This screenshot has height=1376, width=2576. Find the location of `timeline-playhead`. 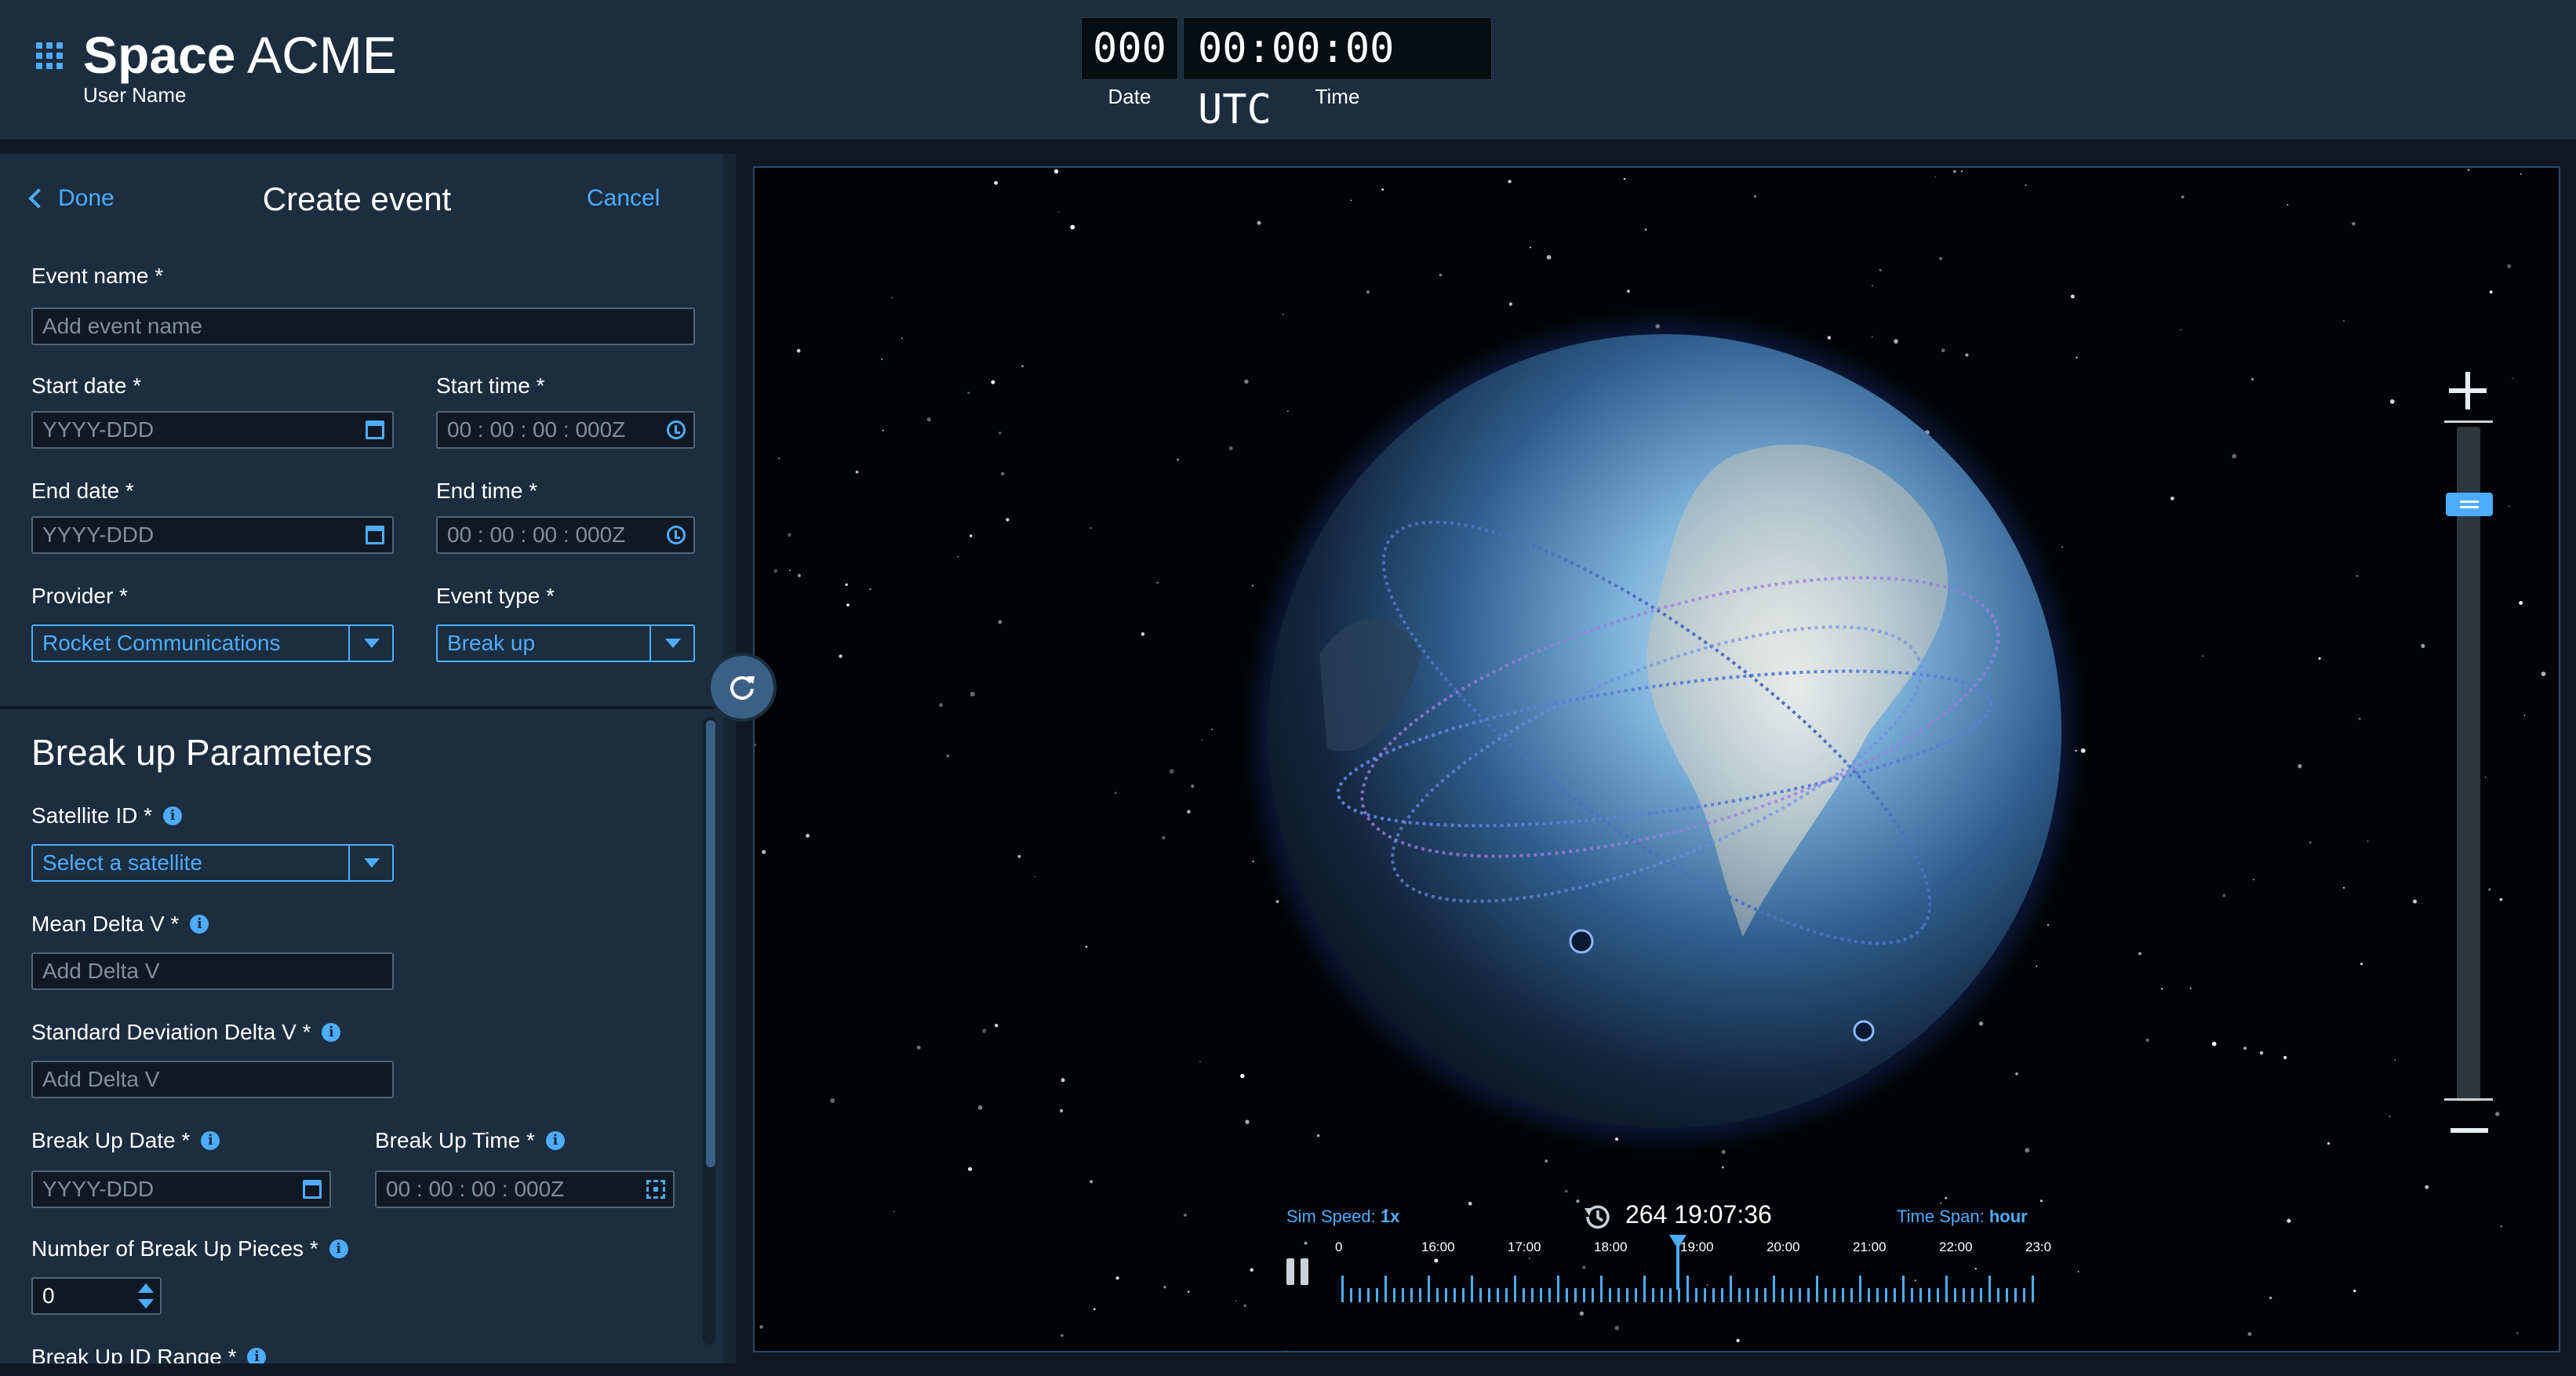

timeline-playhead is located at coordinates (1677, 1262).